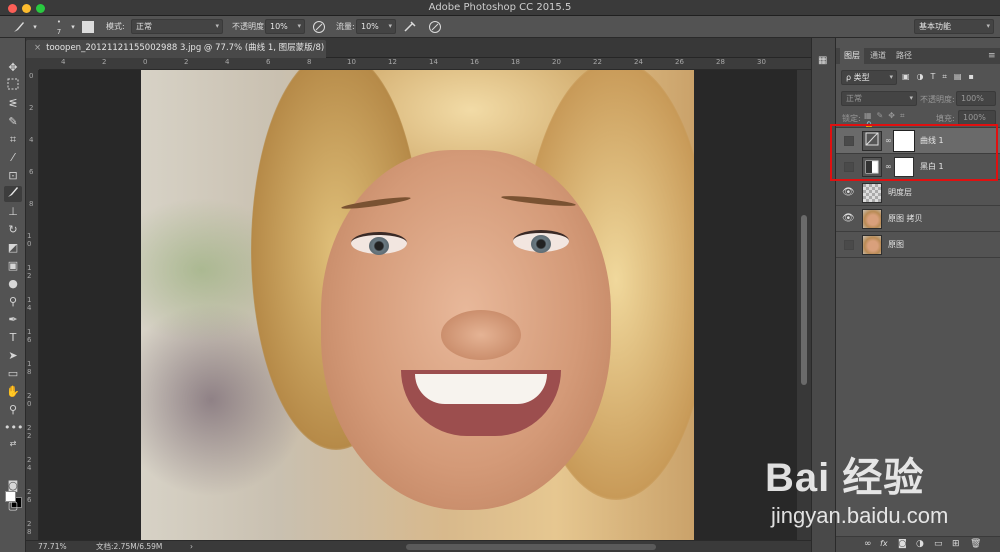  Describe the element at coordinates (937, 99) in the screenshot. I see `layer-opacity-label: 不透明度:` at that location.